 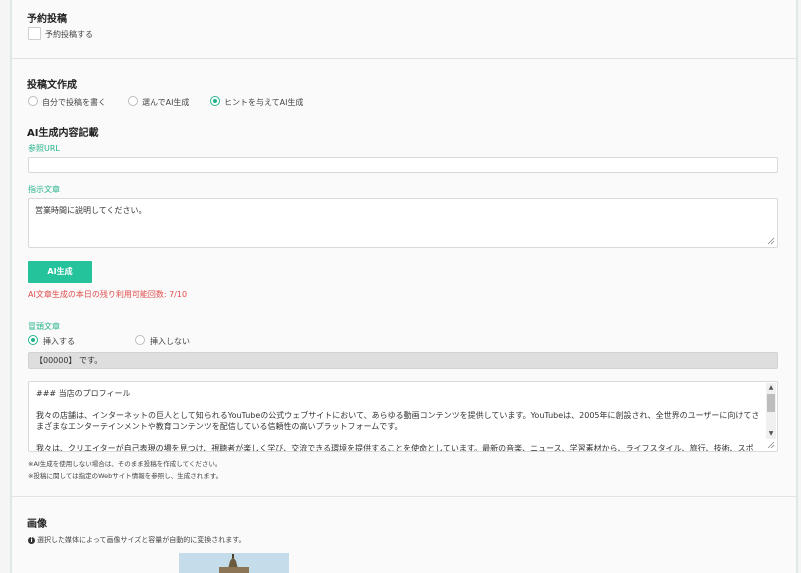 What do you see at coordinates (140, 340) in the screenshot?
I see `radio-no-insert` at bounding box center [140, 340].